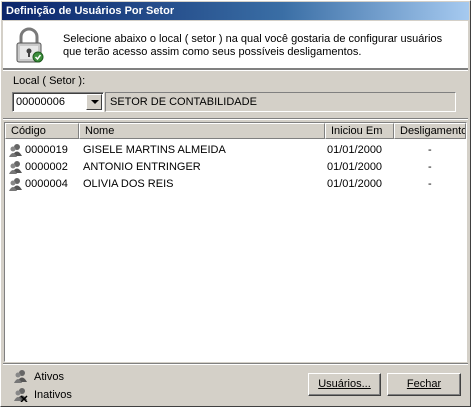 The width and height of the screenshot is (471, 407). What do you see at coordinates (235, 11) in the screenshot?
I see `window-title: Definição de Usuários Por Setor` at bounding box center [235, 11].